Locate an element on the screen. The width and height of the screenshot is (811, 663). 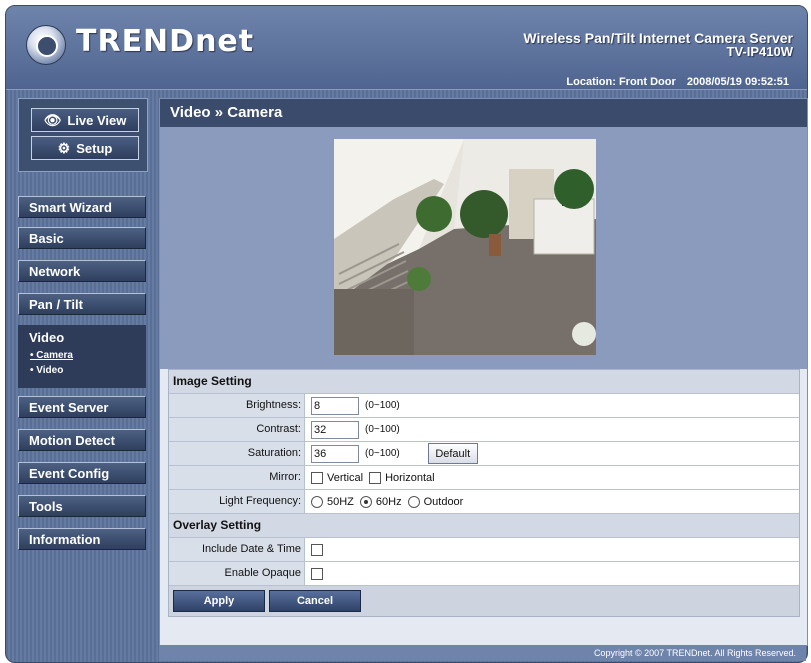
live-view-label: Live View is located at coordinates (97, 120).